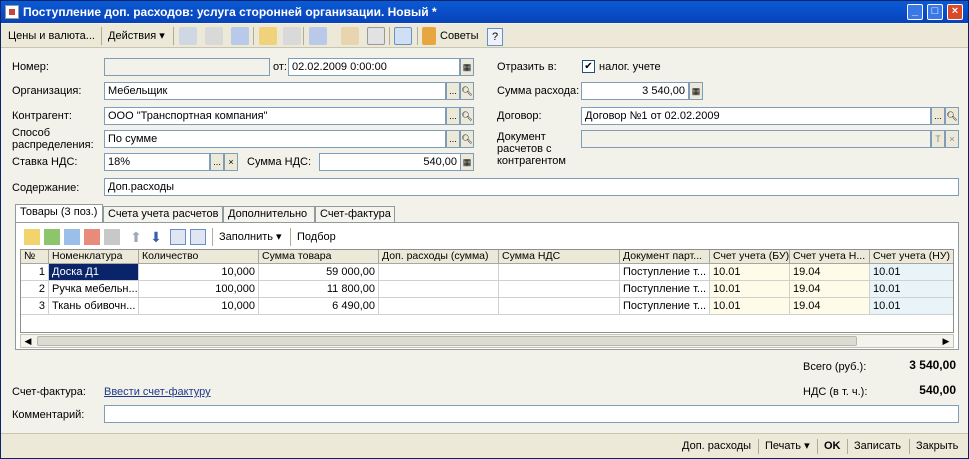  Describe the element at coordinates (750, 257) in the screenshot. I see `column-header: Счет учета (БУ)` at that location.